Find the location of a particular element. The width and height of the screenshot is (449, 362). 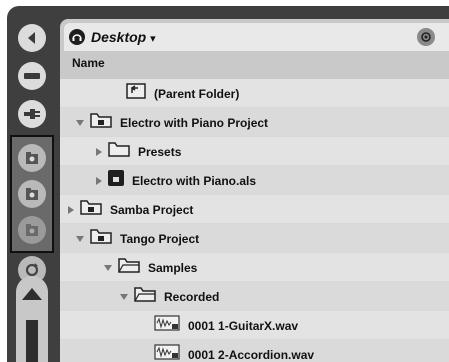

tree-row-content: Electro with Piano Project is located at coordinates (172, 122).